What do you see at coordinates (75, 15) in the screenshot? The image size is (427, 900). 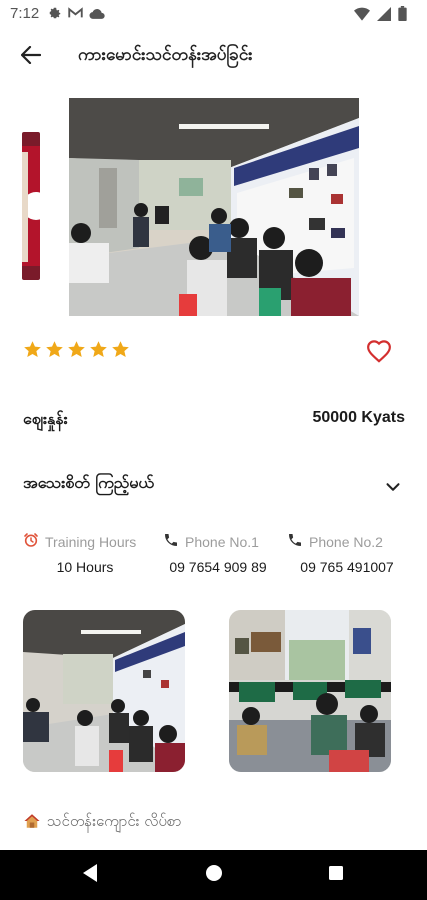 I see `gmail-icon` at bounding box center [75, 15].